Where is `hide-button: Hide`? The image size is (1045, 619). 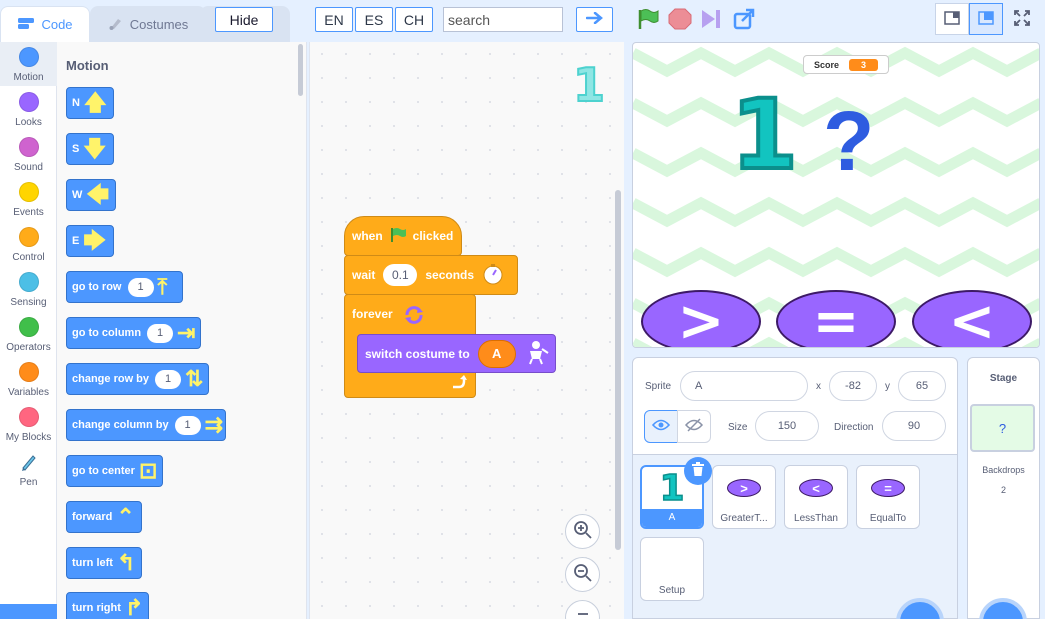
hide-button: Hide is located at coordinates (244, 19).